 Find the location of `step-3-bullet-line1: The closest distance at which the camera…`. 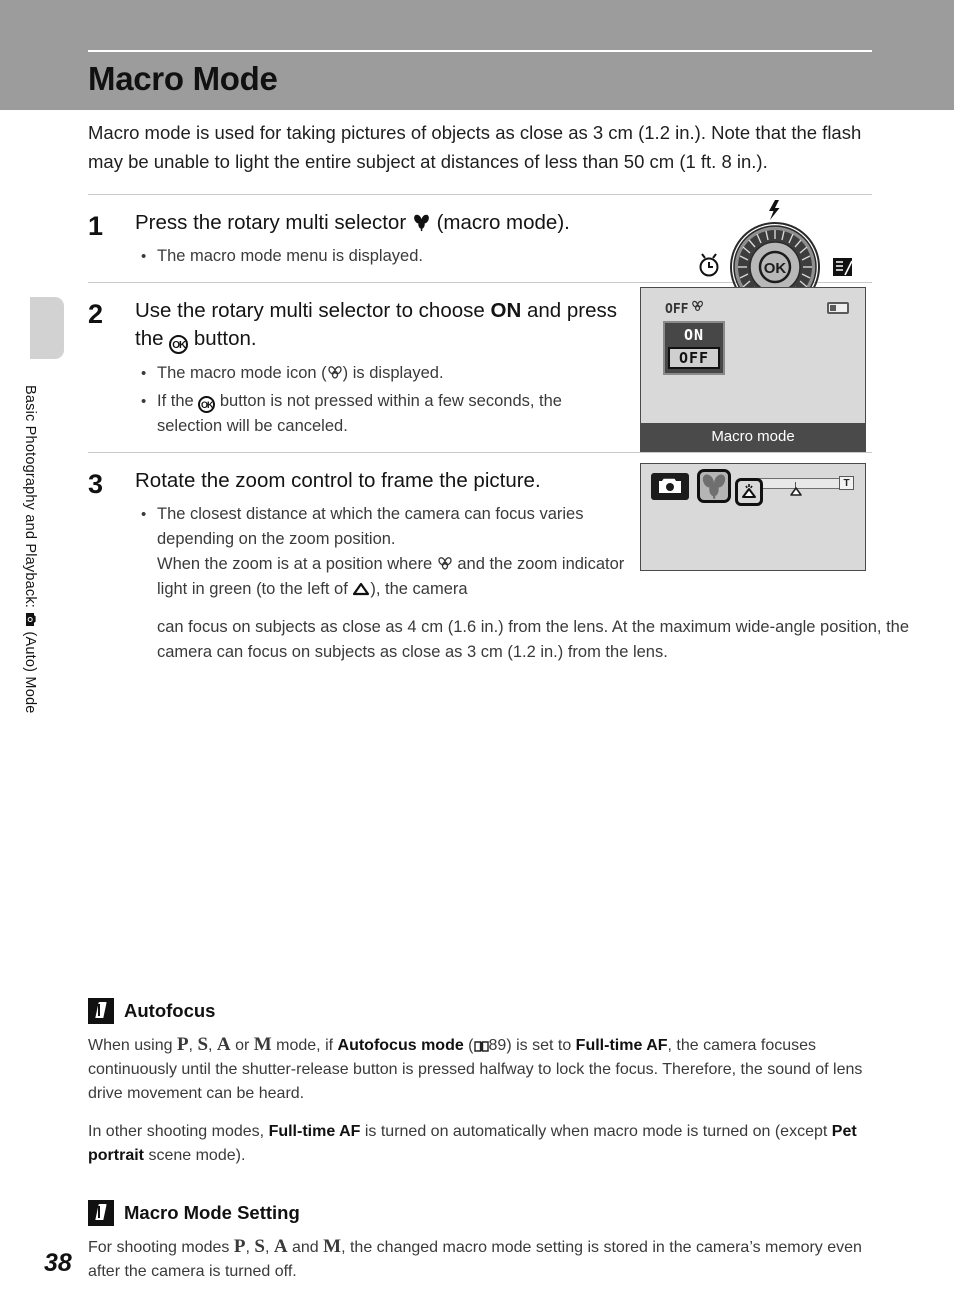

step-3-bullet-line1: The closest distance at which the camera… is located at coordinates (370, 526).